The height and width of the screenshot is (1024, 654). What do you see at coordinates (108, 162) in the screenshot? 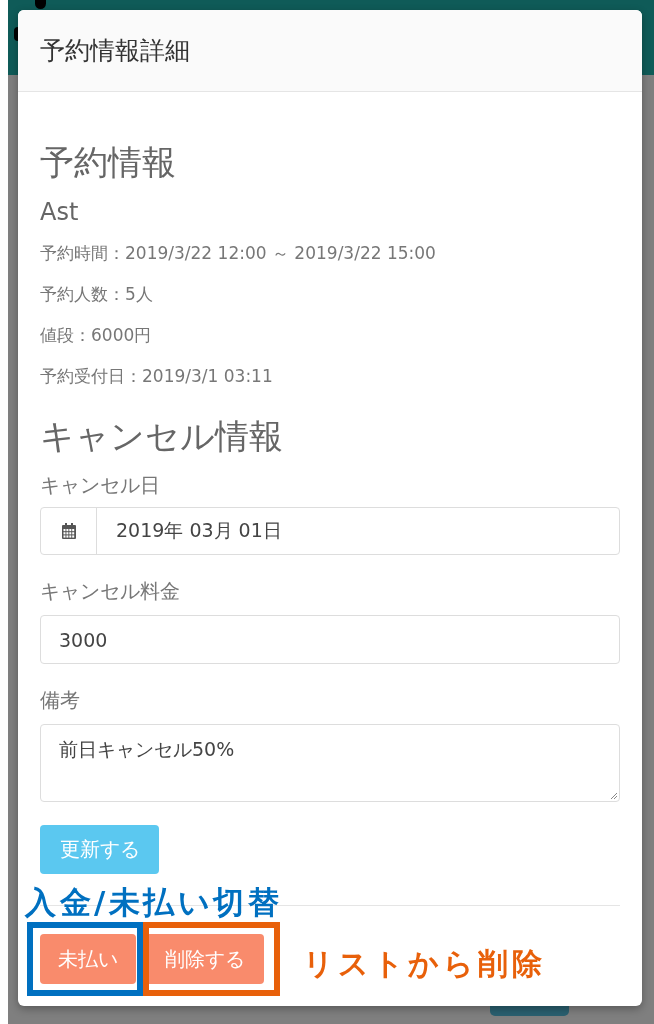
I see `section-heading: 予約情報` at bounding box center [108, 162].